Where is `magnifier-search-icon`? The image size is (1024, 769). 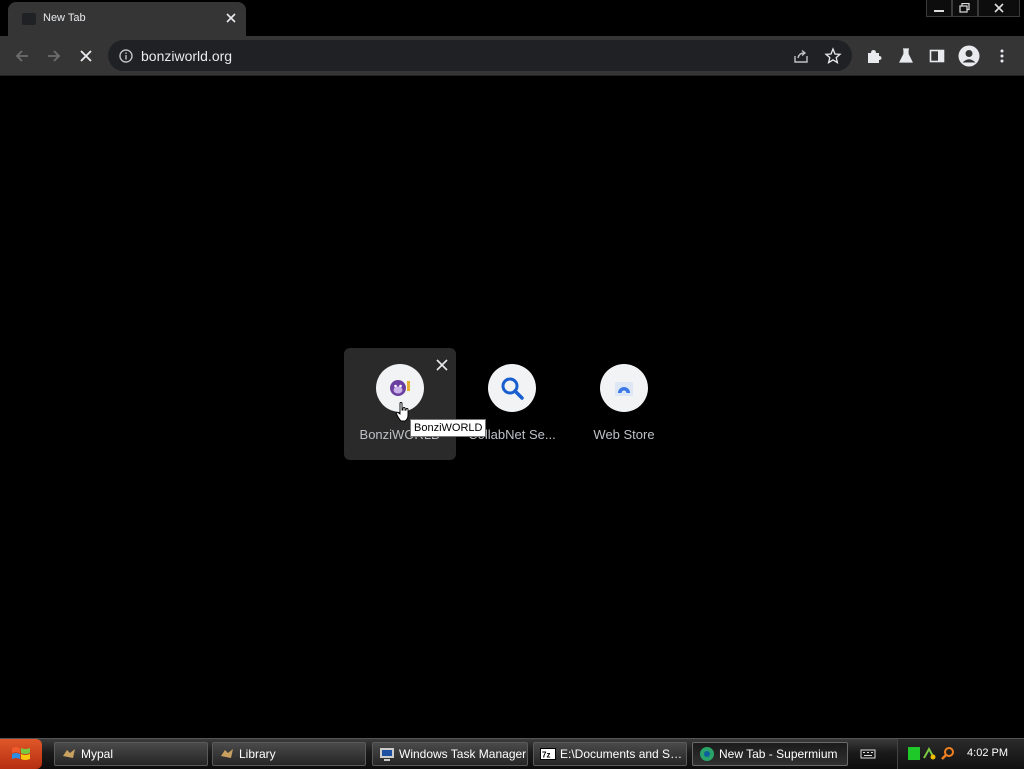
magnifier-search-icon is located at coordinates (512, 388).